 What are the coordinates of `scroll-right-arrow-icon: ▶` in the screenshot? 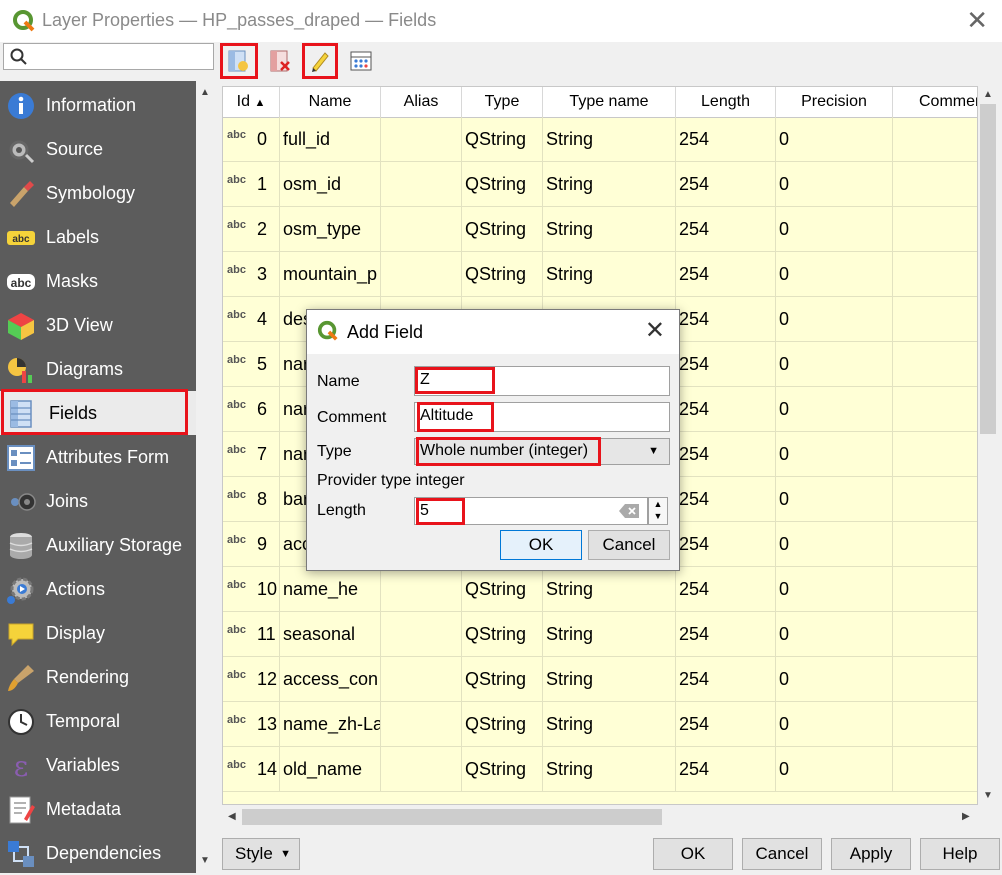 It's located at (966, 816).